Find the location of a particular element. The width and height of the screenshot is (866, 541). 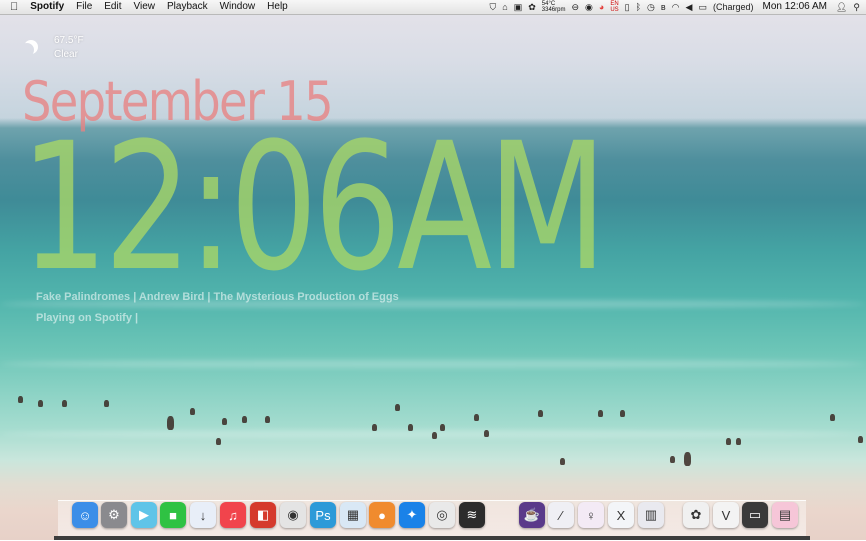

final-cut-dock-icon: ▶ is located at coordinates (144, 515).